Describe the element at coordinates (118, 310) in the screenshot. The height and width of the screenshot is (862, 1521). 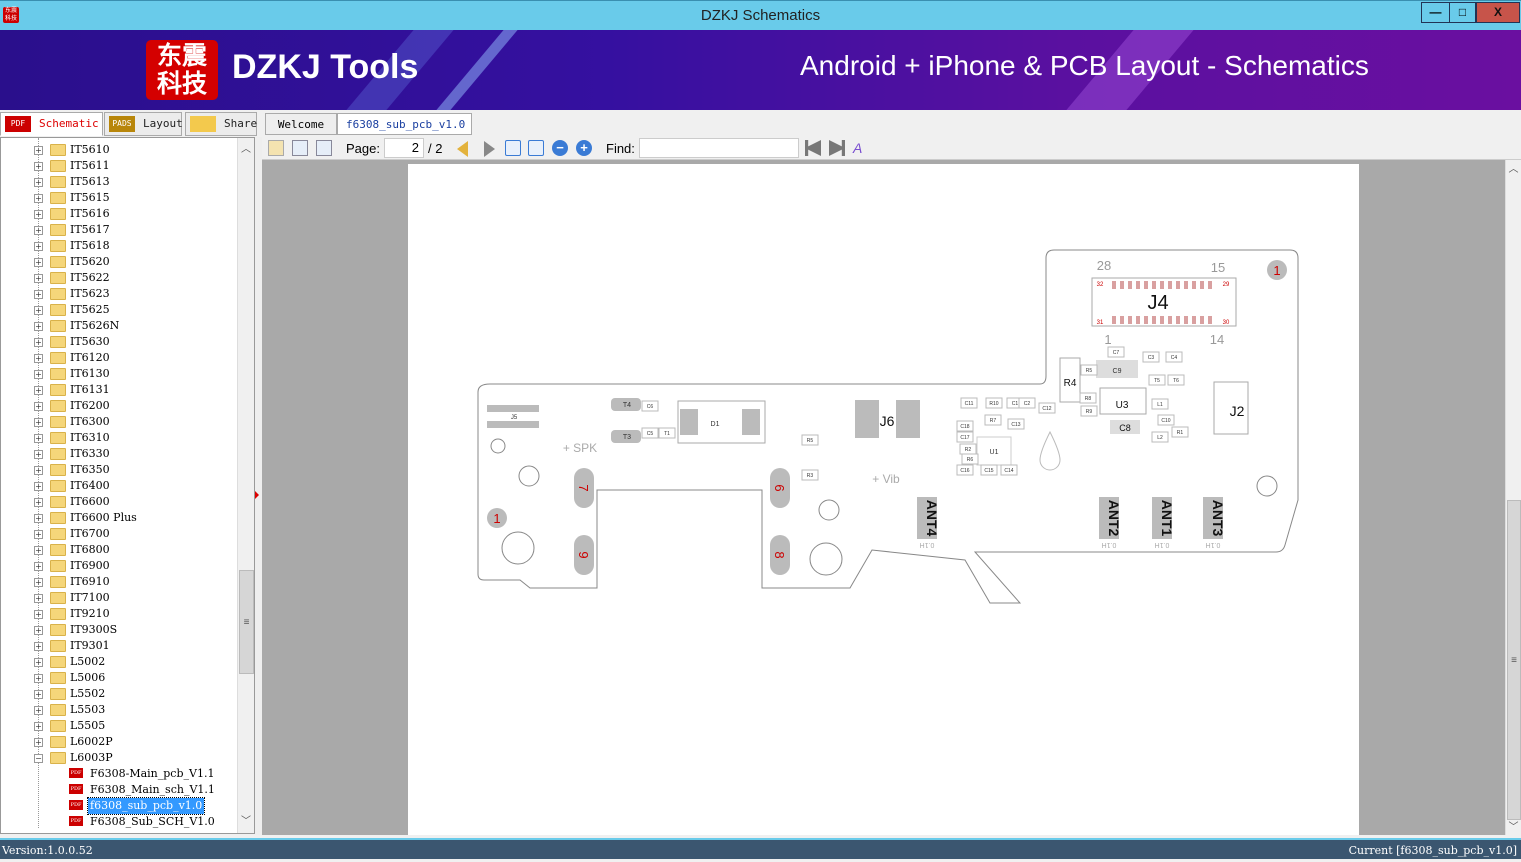
I see `tree-folder: + IT5625` at that location.